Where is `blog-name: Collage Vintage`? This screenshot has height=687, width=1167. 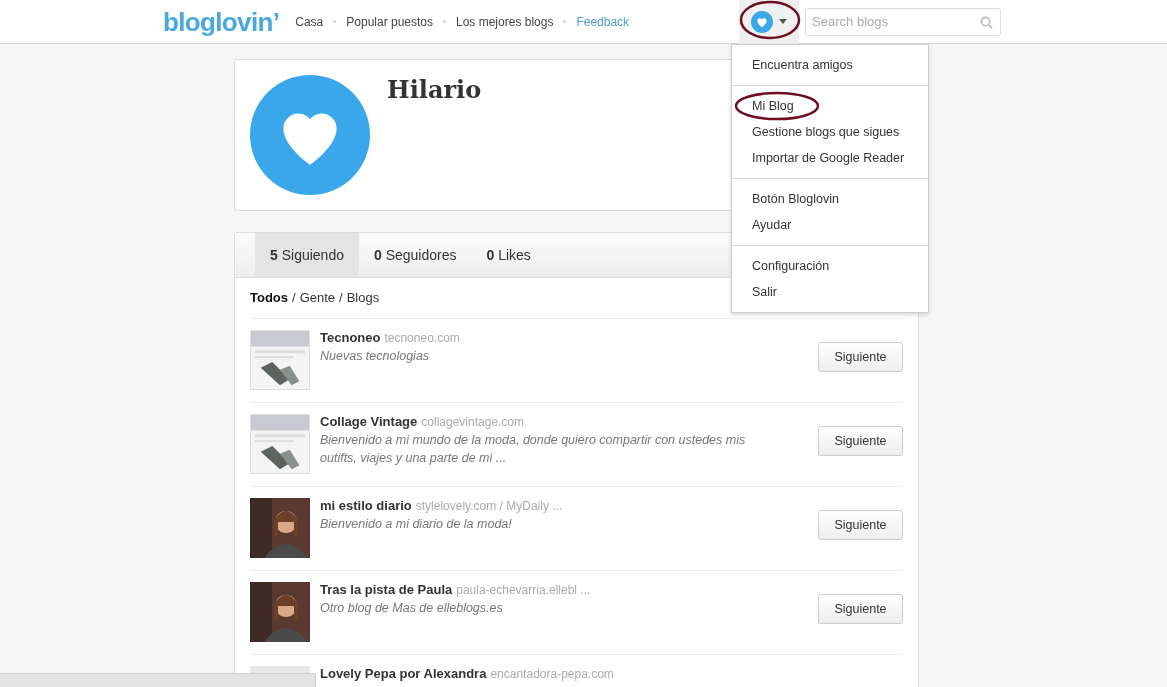
blog-name: Collage Vintage is located at coordinates (369, 421).